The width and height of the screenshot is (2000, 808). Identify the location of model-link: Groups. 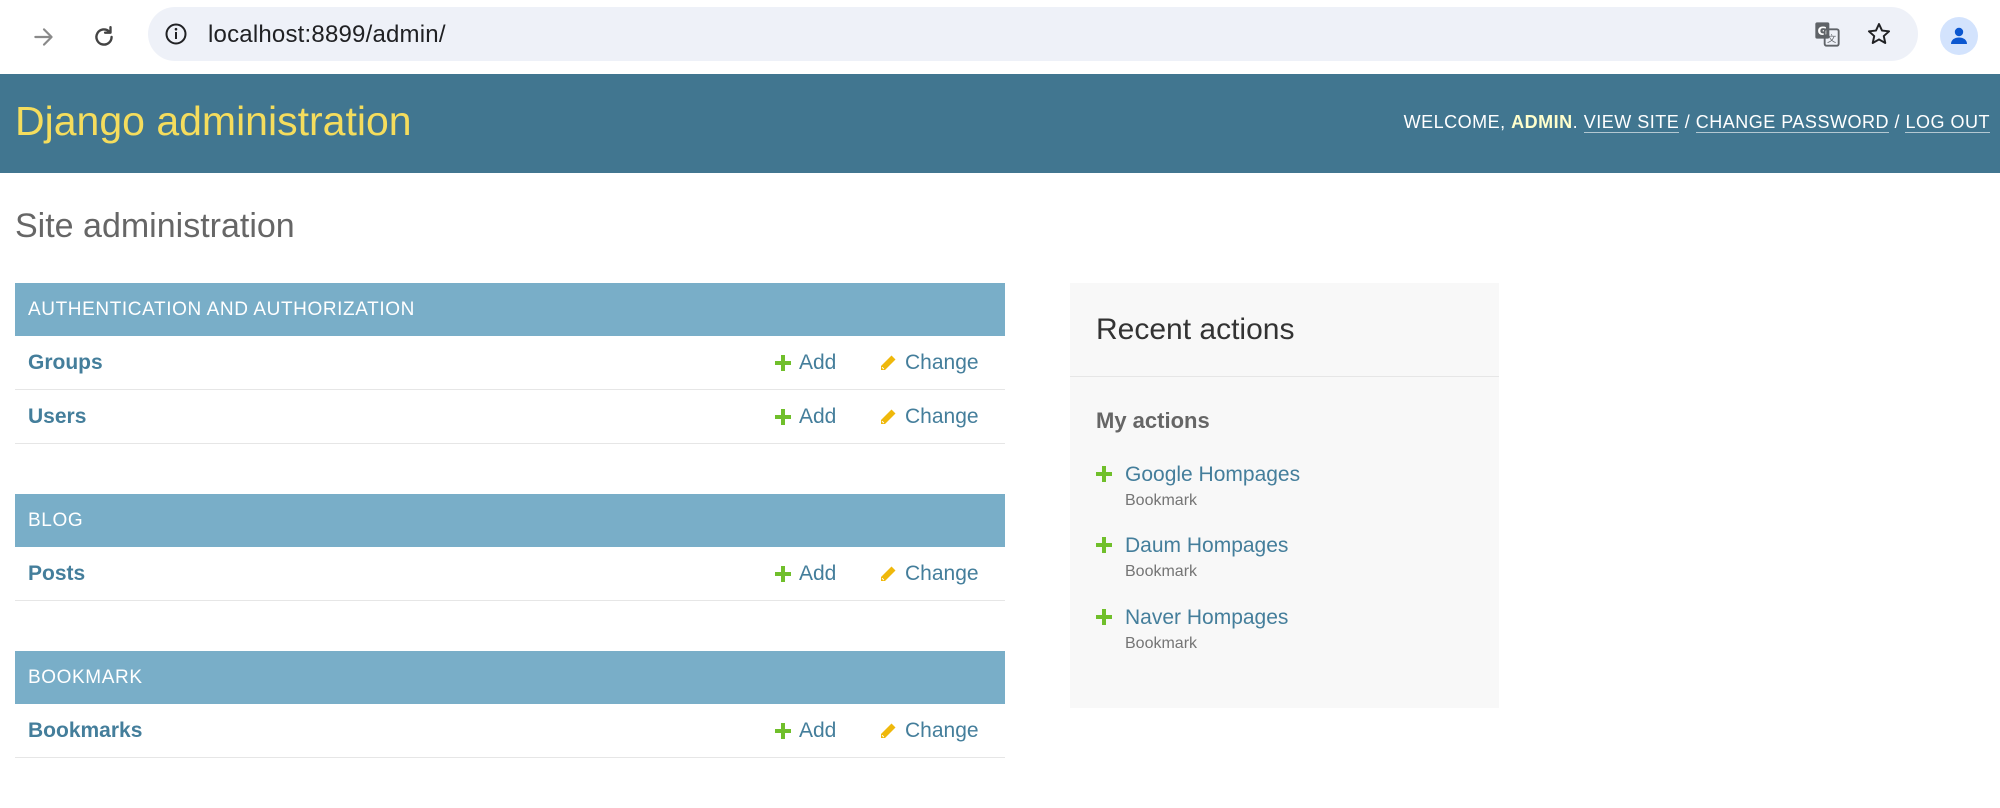
(65, 363).